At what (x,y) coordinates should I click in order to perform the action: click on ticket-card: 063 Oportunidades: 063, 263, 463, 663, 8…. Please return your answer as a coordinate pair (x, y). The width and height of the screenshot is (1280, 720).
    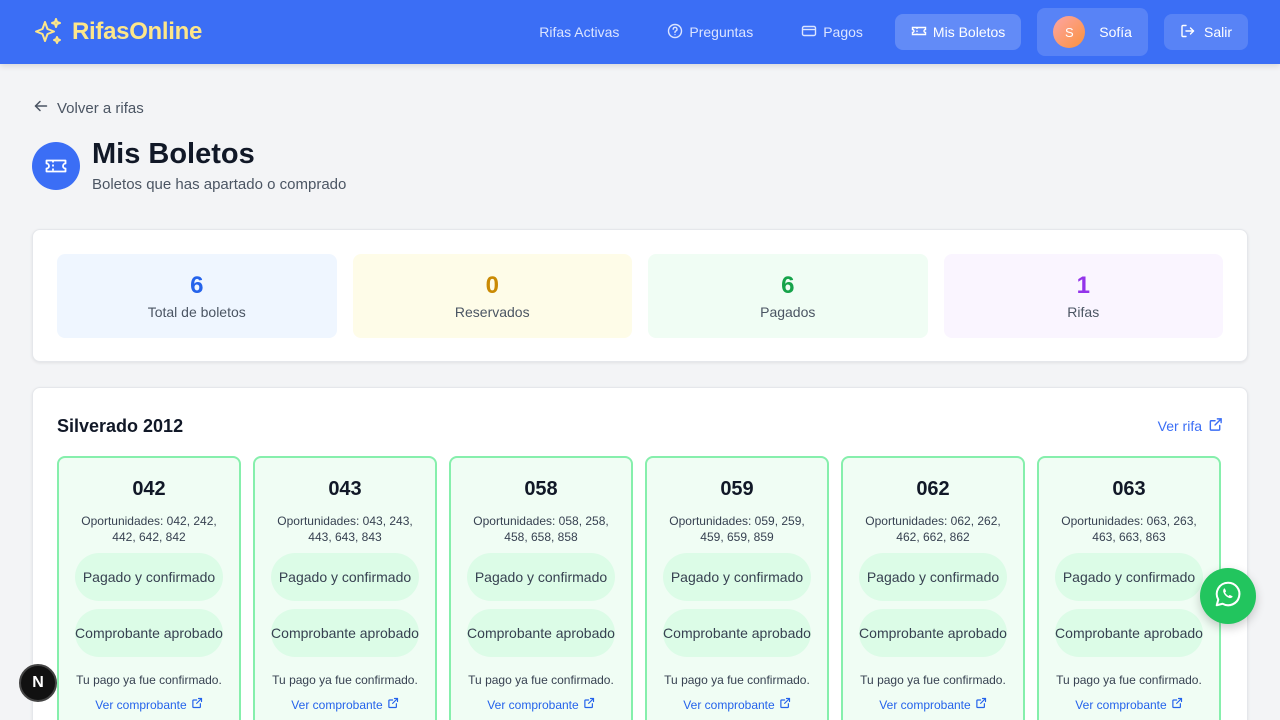
    Looking at the image, I should click on (1129, 588).